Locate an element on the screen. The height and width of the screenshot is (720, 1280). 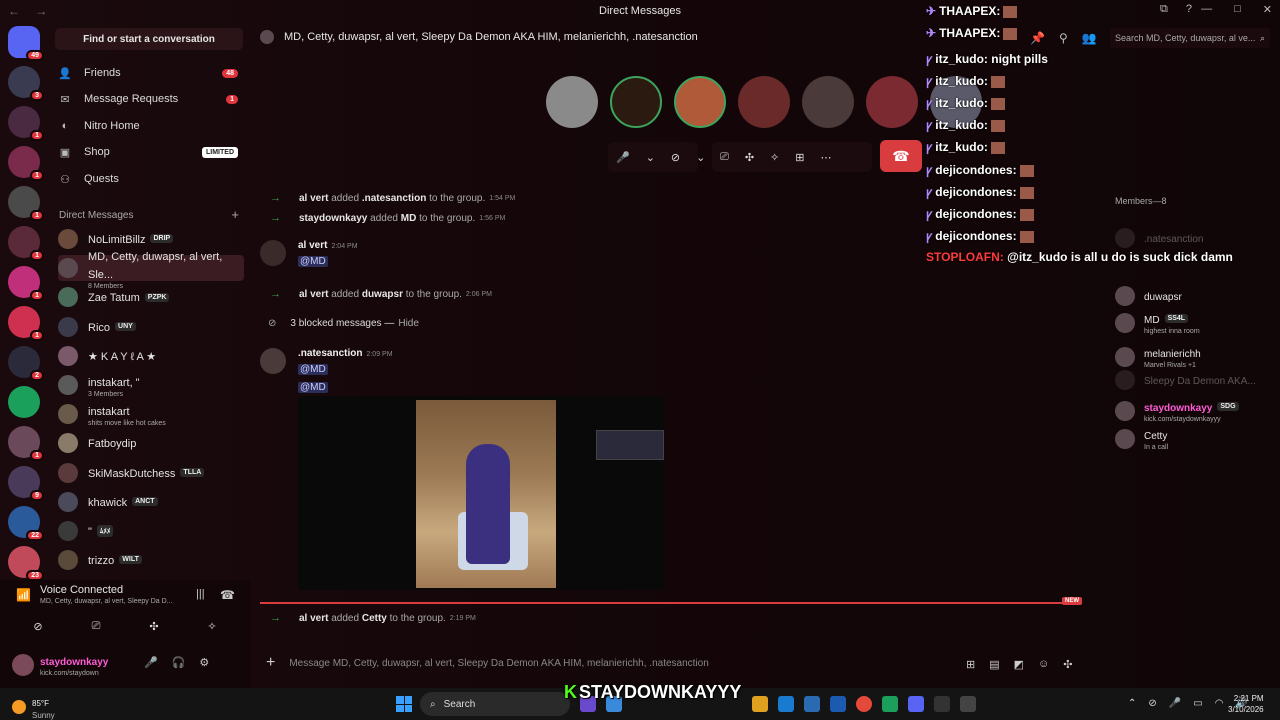
obs-icon is located at coordinates (942, 704).